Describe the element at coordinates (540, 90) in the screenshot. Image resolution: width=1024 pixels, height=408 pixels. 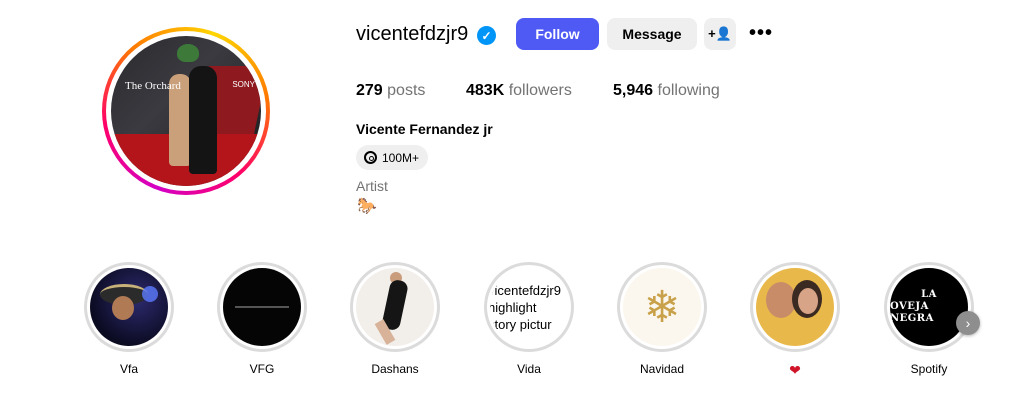
I see `followers-label: followers` at that location.